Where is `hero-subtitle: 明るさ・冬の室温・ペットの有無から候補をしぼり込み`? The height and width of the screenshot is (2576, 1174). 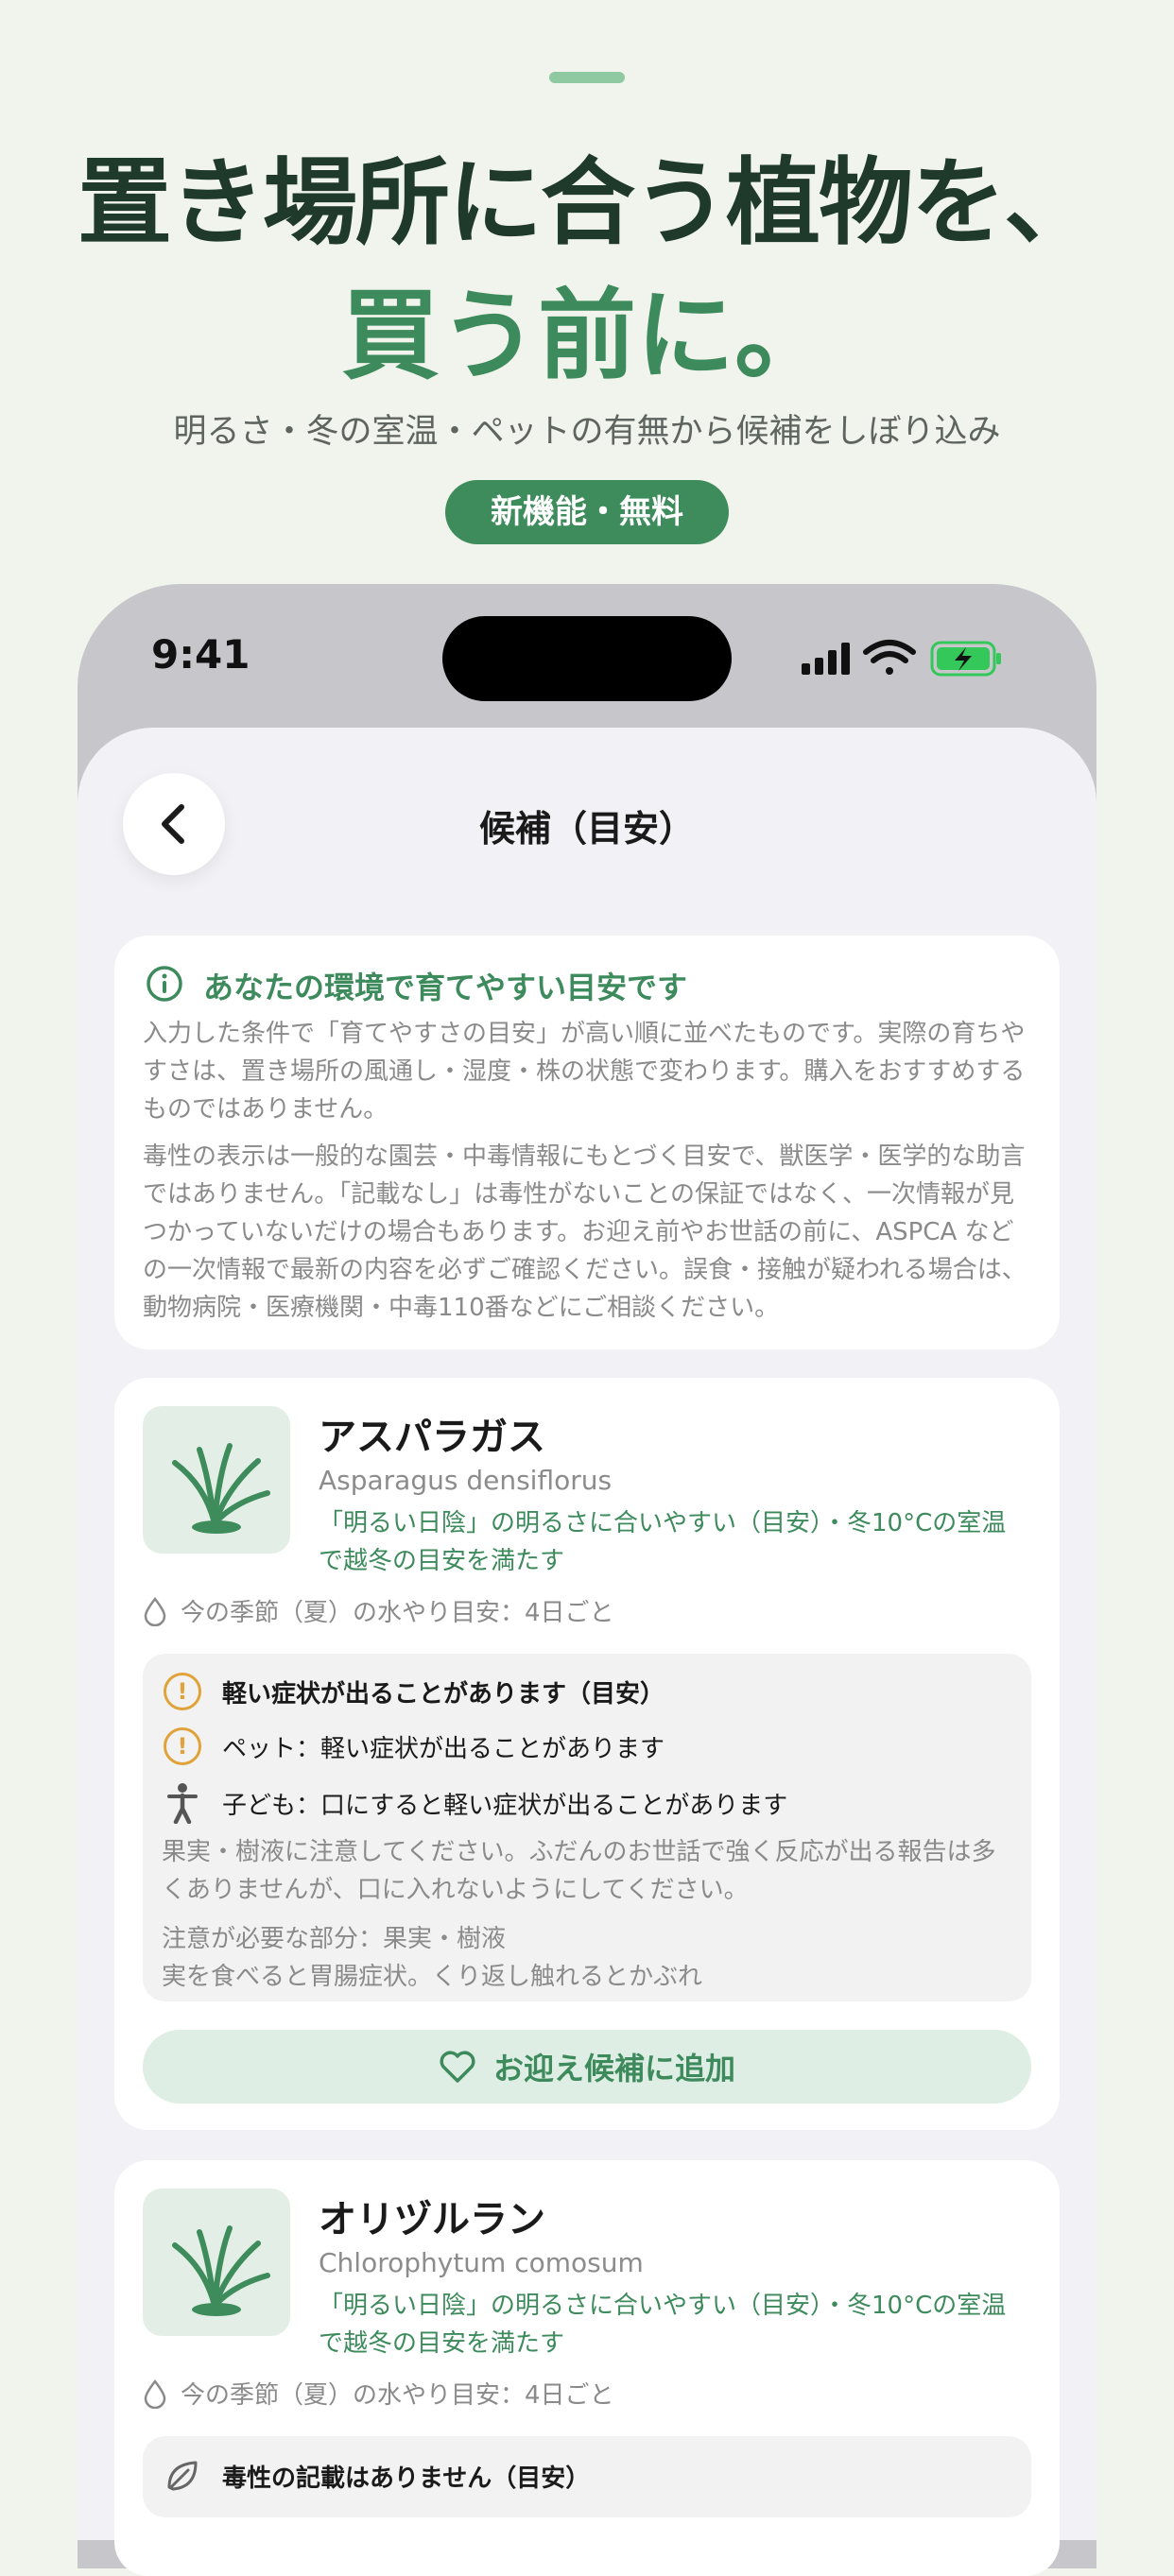 hero-subtitle: 明るさ・冬の室温・ペットの有無から候補をしぼり込み is located at coordinates (587, 432).